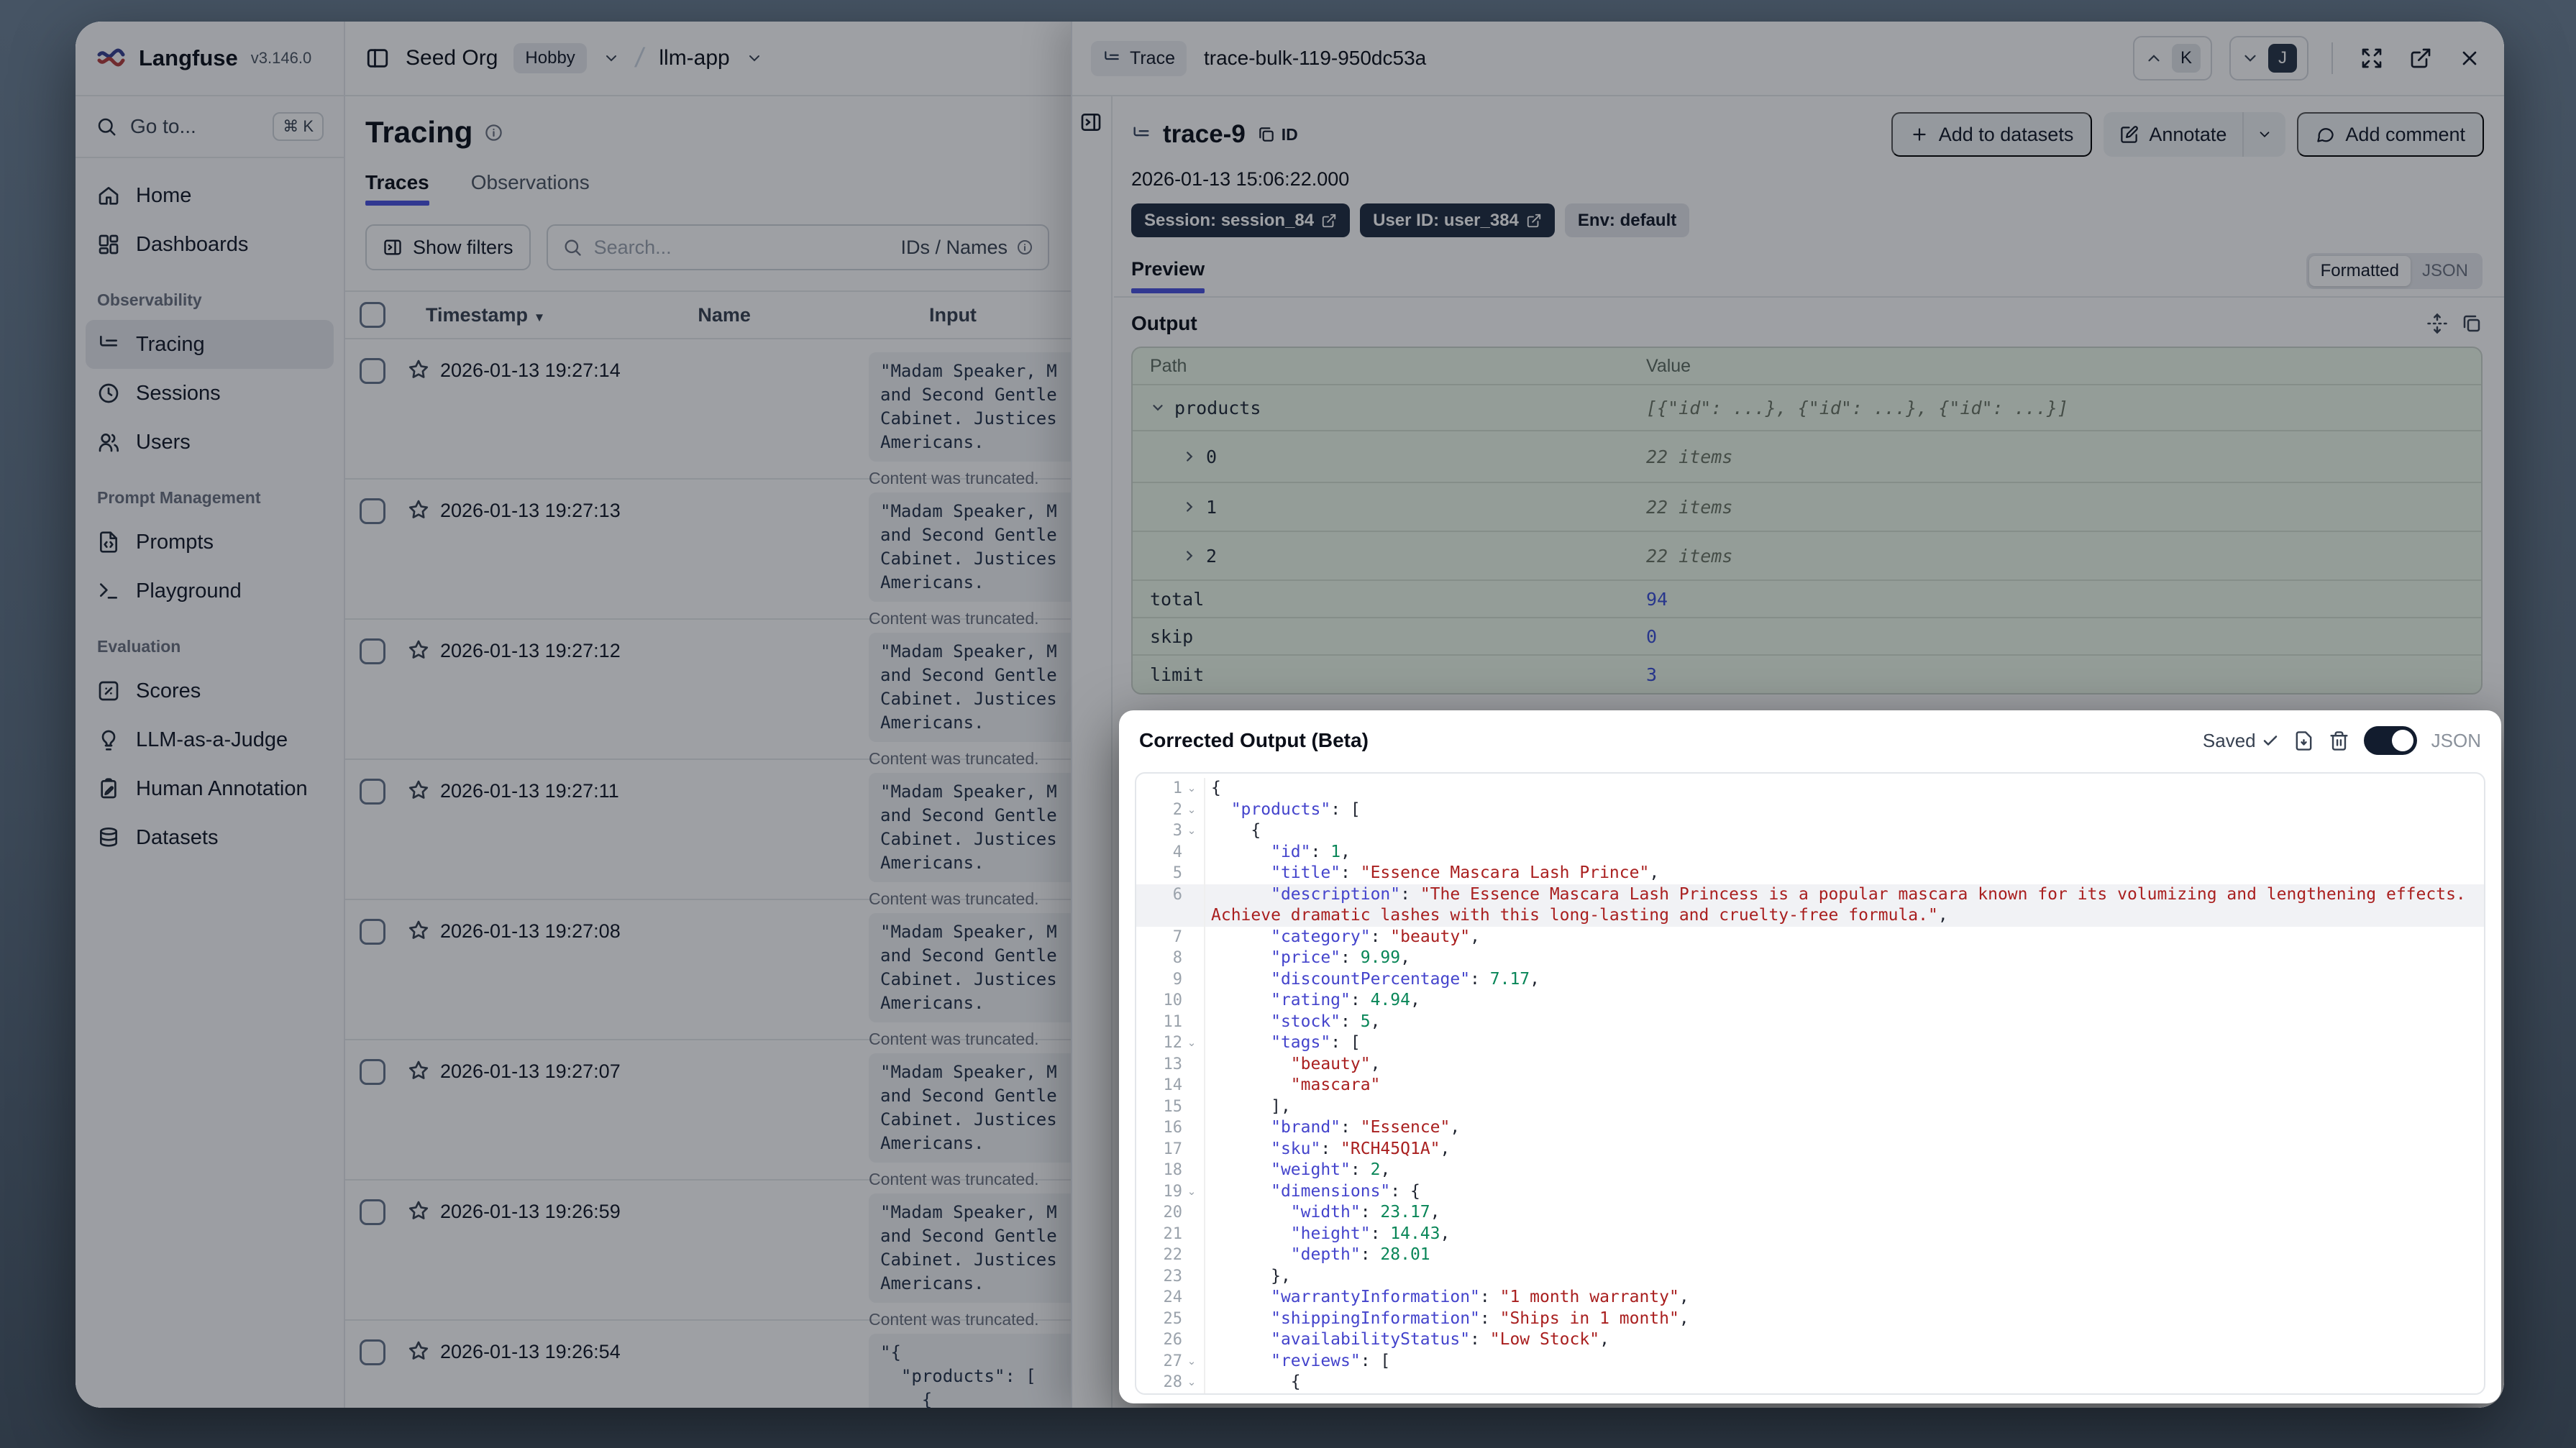 This screenshot has height=1448, width=2576. What do you see at coordinates (210, 690) in the screenshot?
I see `sidebar-item-scores: Scores` at bounding box center [210, 690].